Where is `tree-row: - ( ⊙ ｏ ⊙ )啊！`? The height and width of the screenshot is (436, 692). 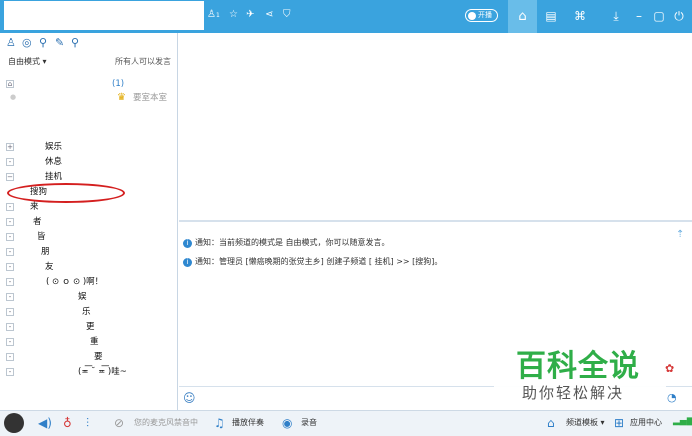 tree-row: - ( ⊙ ｏ ⊙ )啊！ is located at coordinates (89, 282).